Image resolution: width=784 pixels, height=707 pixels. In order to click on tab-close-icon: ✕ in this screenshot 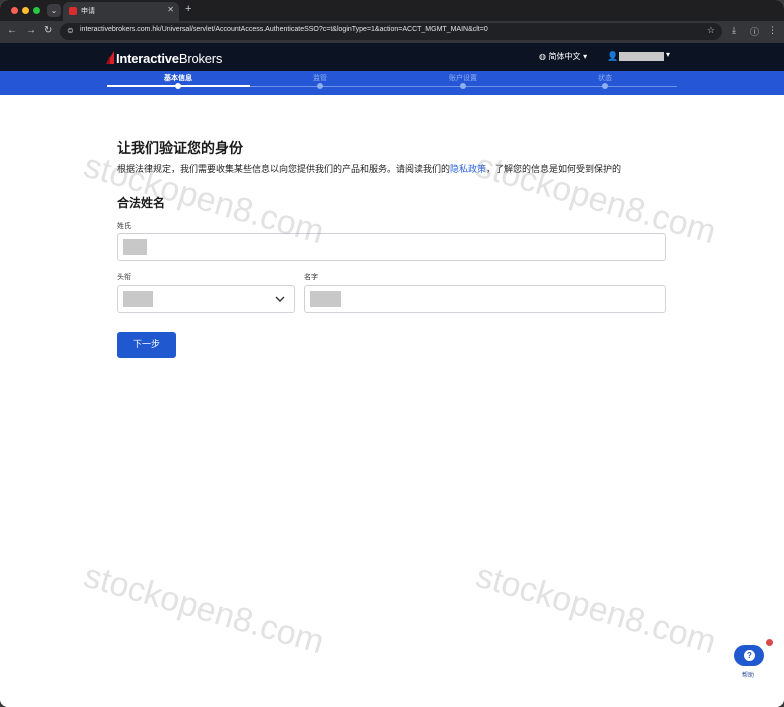, I will do `click(170, 9)`.